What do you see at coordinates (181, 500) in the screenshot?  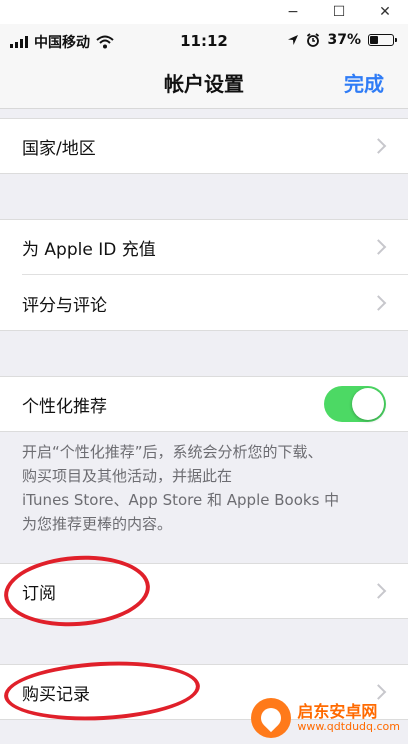 I see `footer-line: iTunes Store、App Store 和 Apple Books 中` at bounding box center [181, 500].